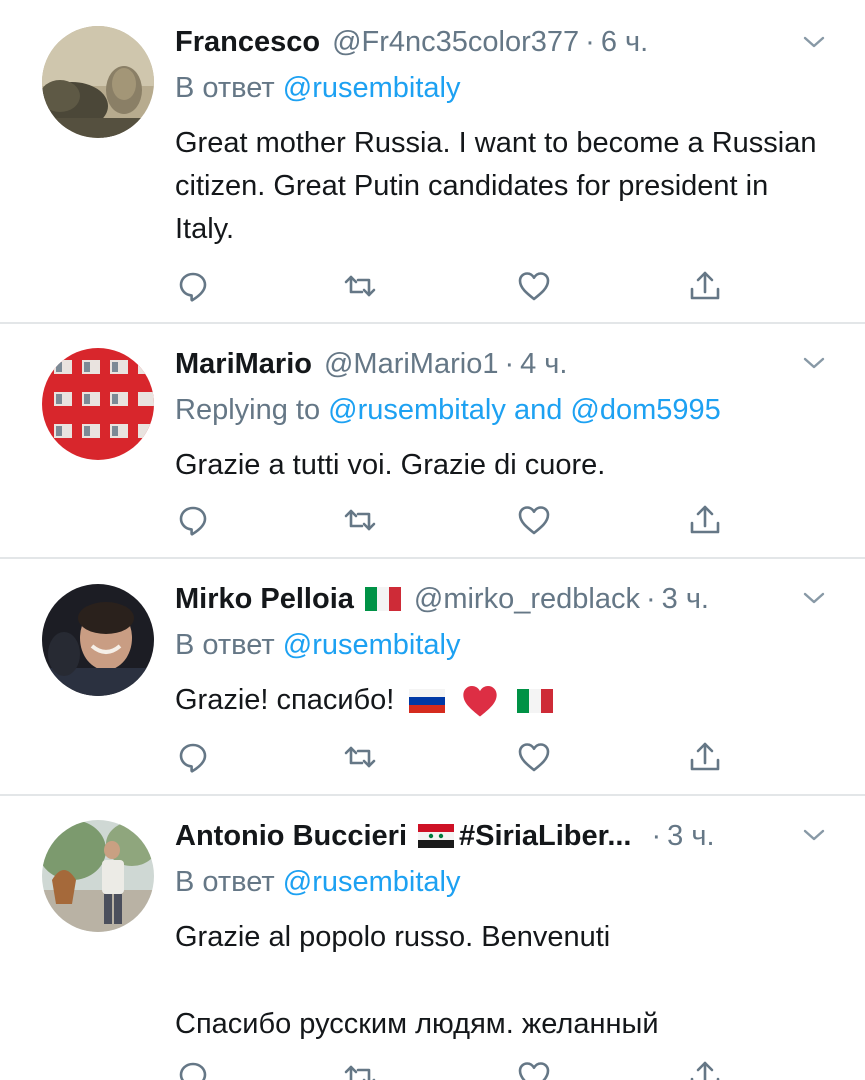  What do you see at coordinates (291, 836) in the screenshot?
I see `author-name: Antonio Buccieri` at bounding box center [291, 836].